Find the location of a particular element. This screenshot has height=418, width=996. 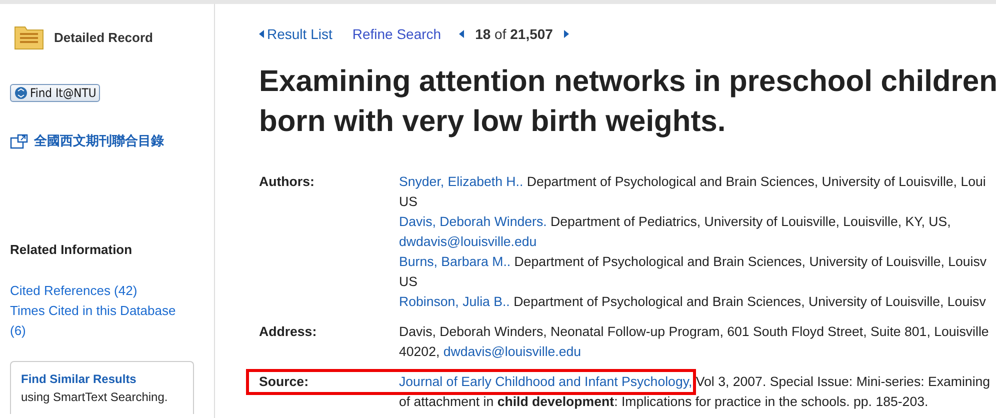

source-text: Vol 3, 2007. Special Issue: Mini-series: Examining is located at coordinates (843, 381).